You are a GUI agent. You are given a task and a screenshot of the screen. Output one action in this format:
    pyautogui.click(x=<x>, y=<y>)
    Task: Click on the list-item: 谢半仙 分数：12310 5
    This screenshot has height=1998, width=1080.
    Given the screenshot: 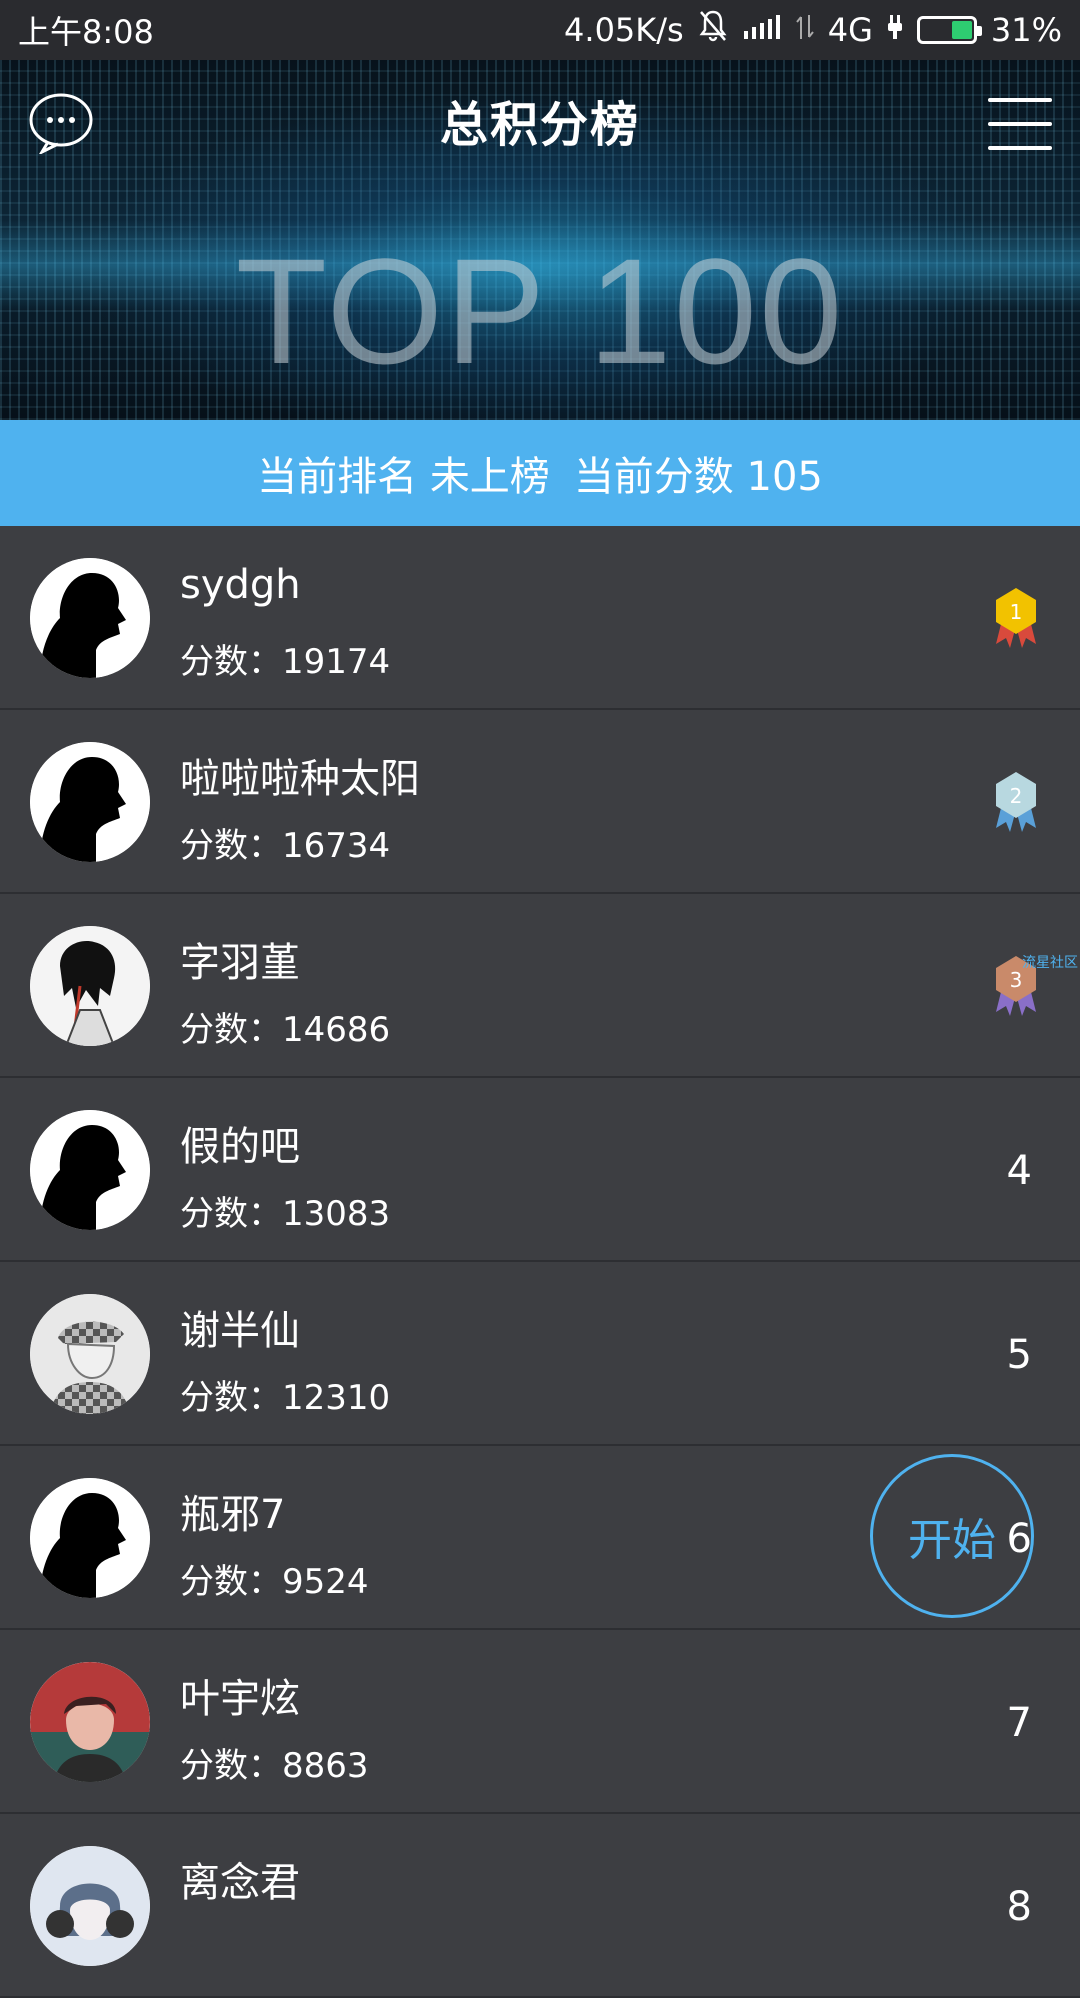 What is the action you would take?
    pyautogui.click(x=540, y=1354)
    